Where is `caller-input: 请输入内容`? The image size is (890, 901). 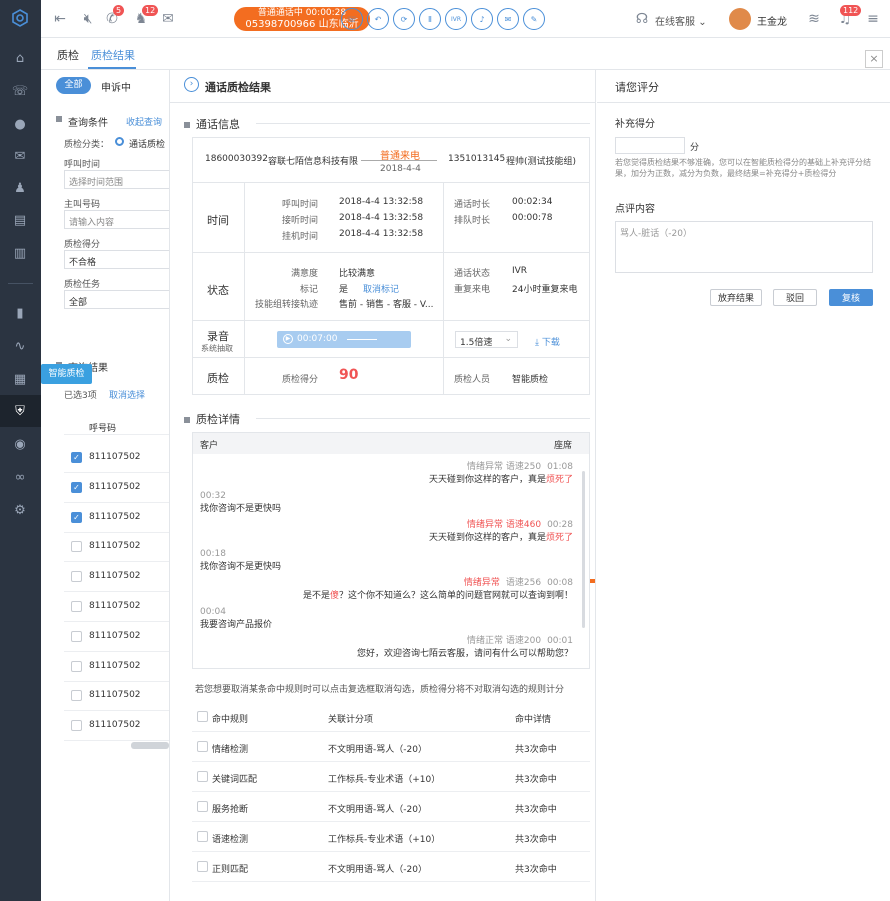 caller-input: 请输入内容 is located at coordinates (119, 219).